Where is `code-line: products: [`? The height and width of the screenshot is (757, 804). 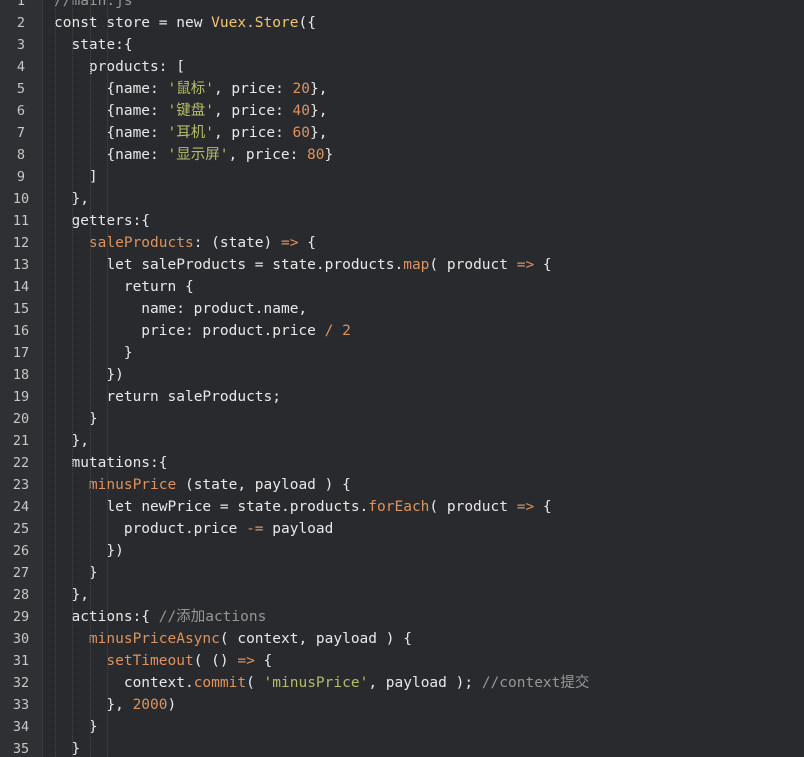 code-line: products: [ is located at coordinates (423, 67).